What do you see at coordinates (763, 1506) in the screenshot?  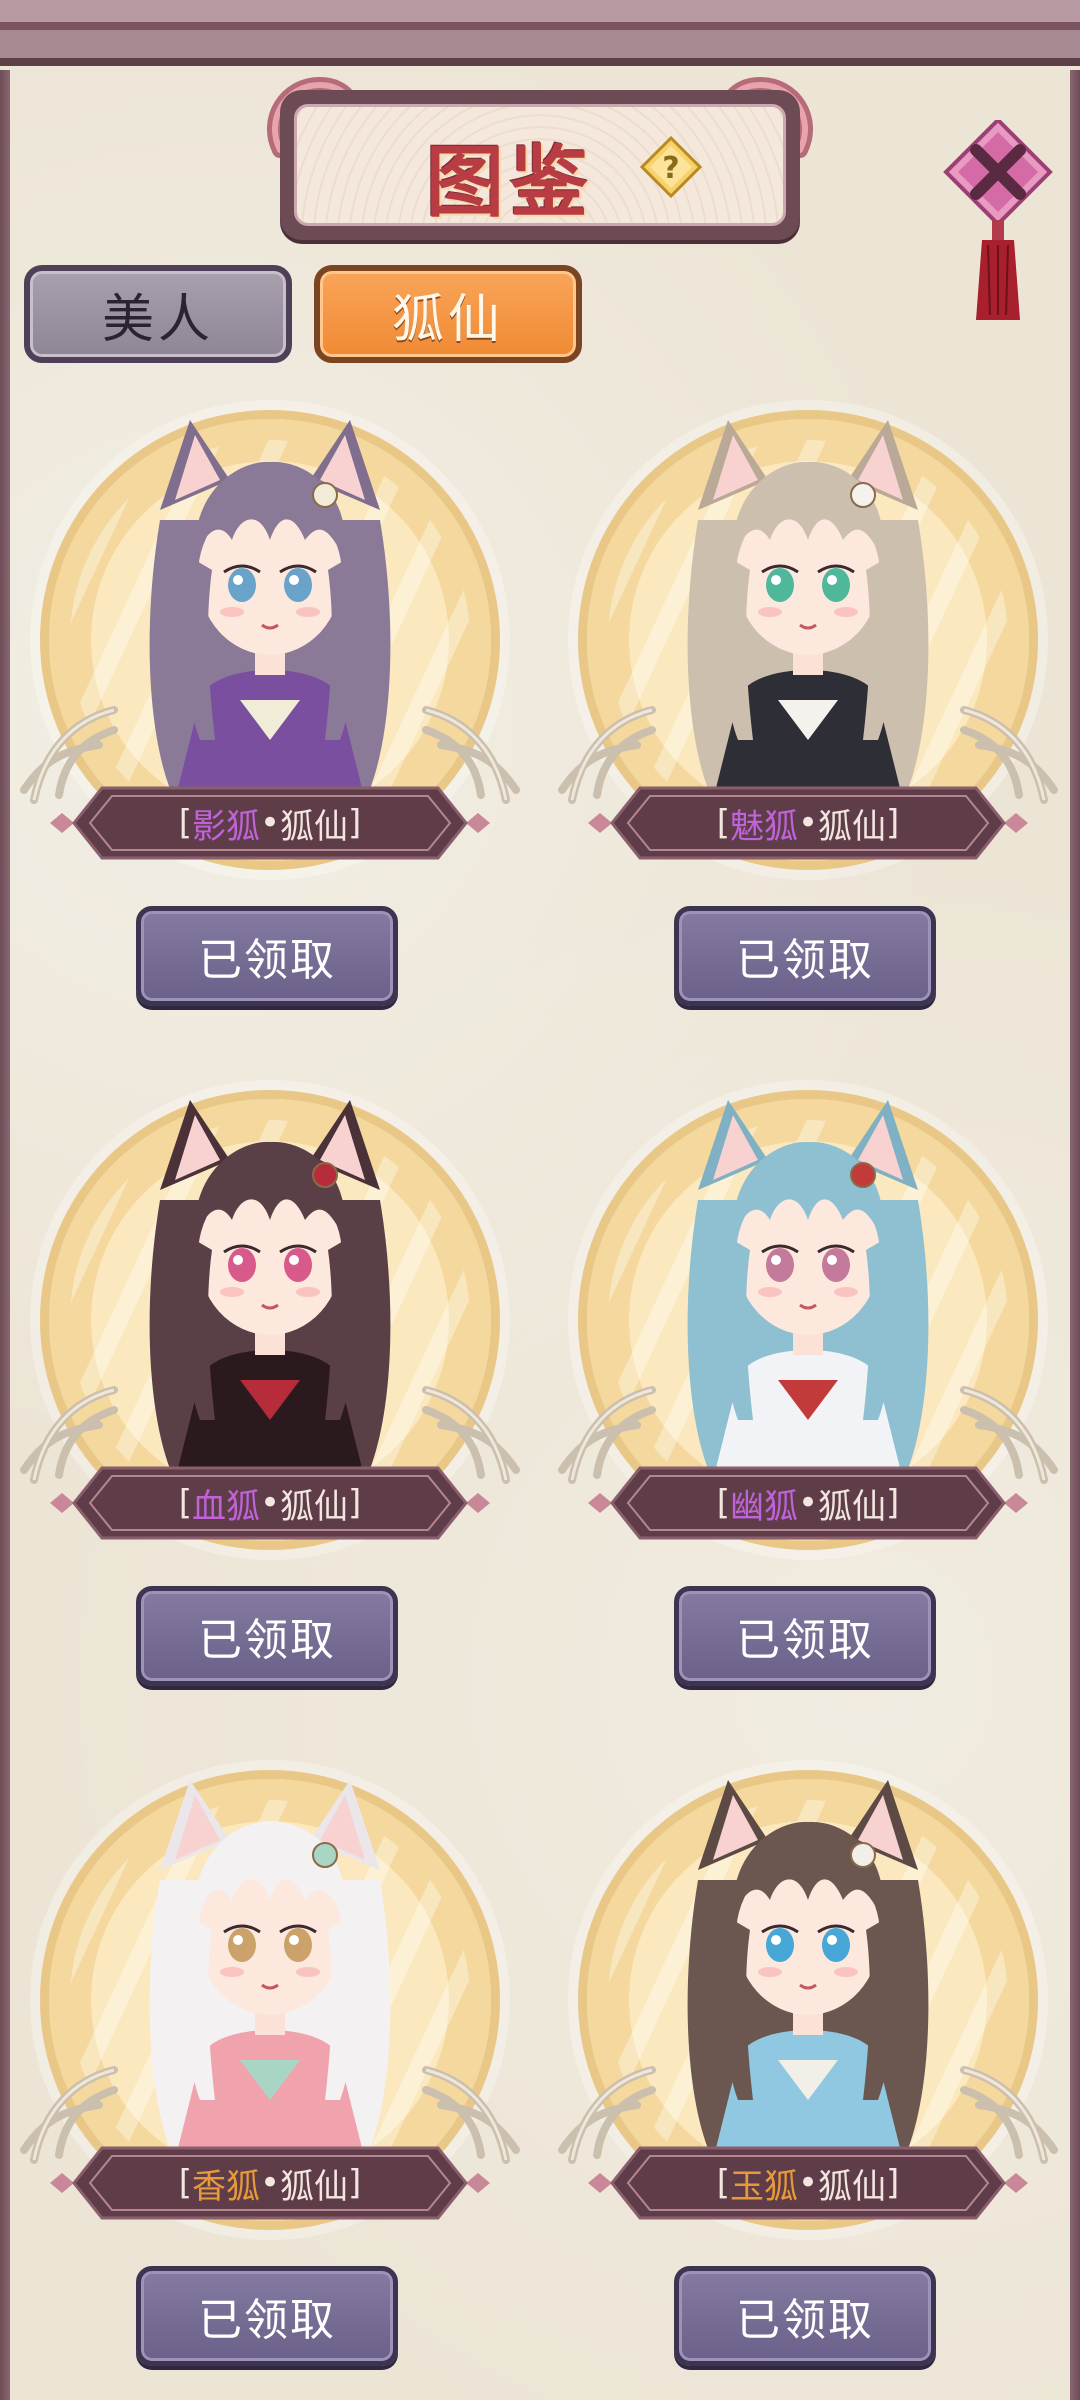 I see `name-prefix: 幽狐` at bounding box center [763, 1506].